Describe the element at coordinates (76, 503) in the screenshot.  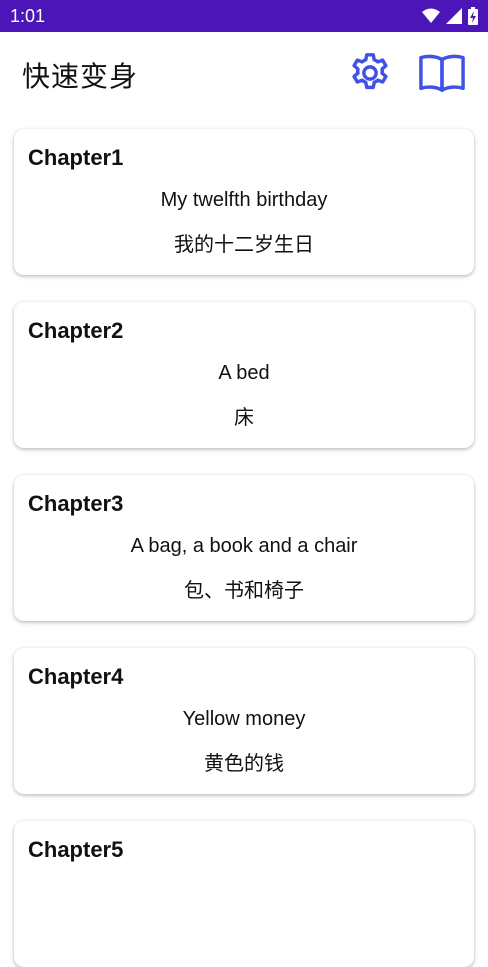
I see `chapter-title: Chapter3` at that location.